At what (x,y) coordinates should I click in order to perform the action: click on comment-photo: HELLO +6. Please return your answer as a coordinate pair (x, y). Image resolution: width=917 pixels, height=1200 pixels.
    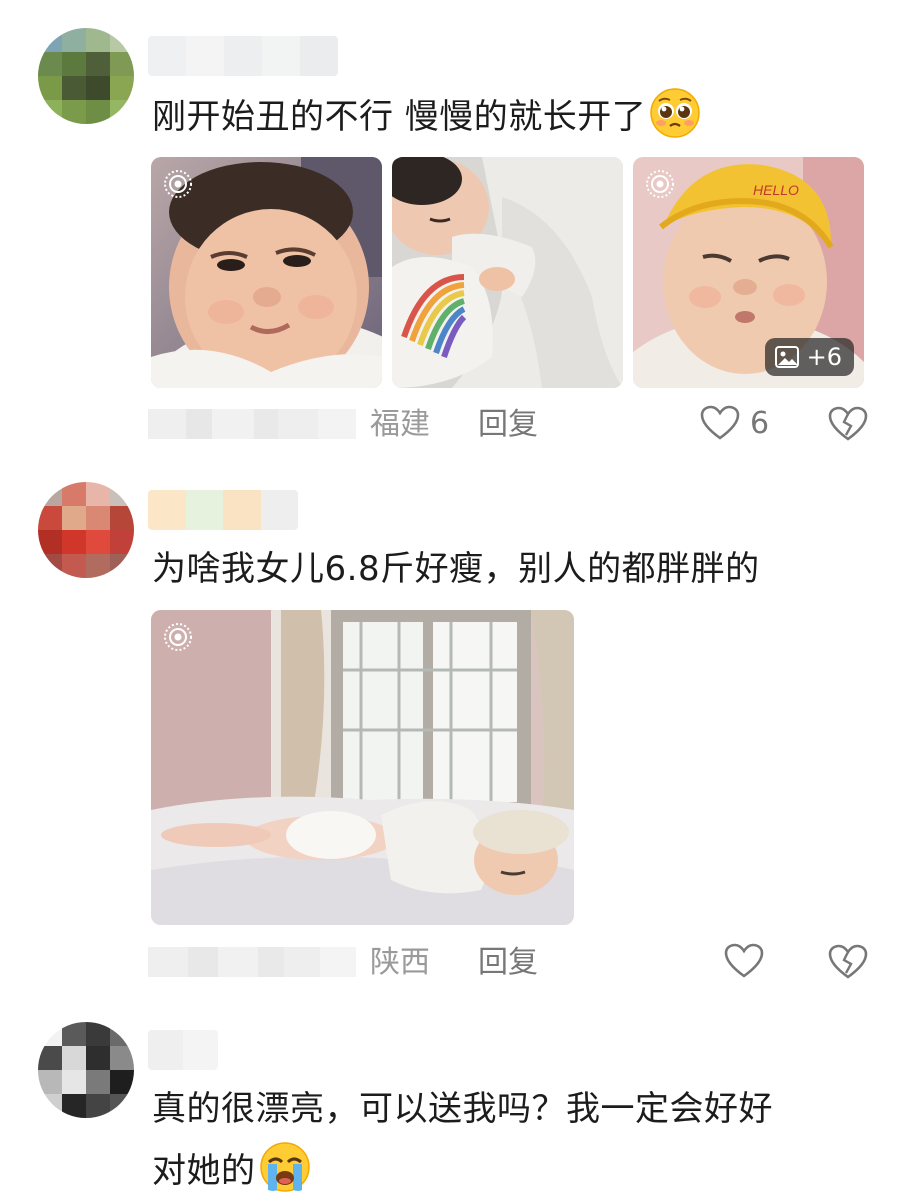
    Looking at the image, I should click on (748, 272).